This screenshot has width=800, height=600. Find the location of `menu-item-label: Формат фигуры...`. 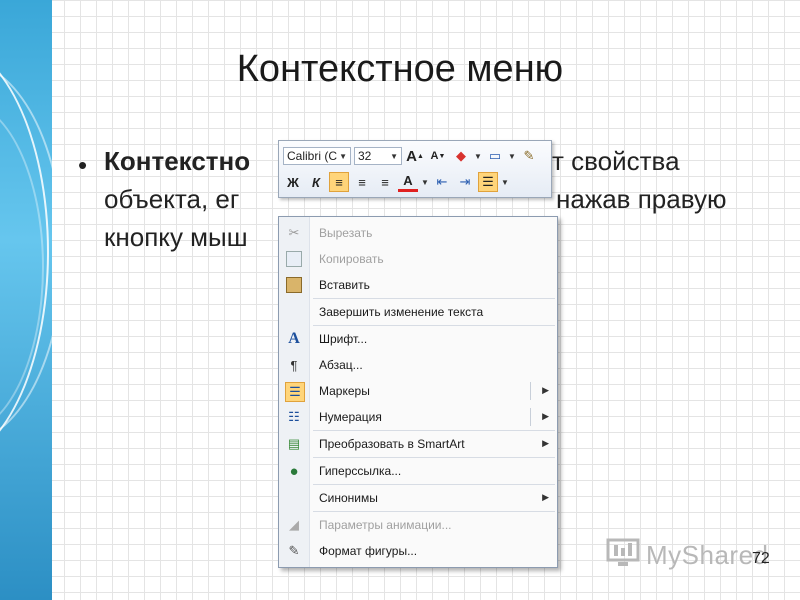

menu-item-label: Формат фигуры... is located at coordinates (368, 551).